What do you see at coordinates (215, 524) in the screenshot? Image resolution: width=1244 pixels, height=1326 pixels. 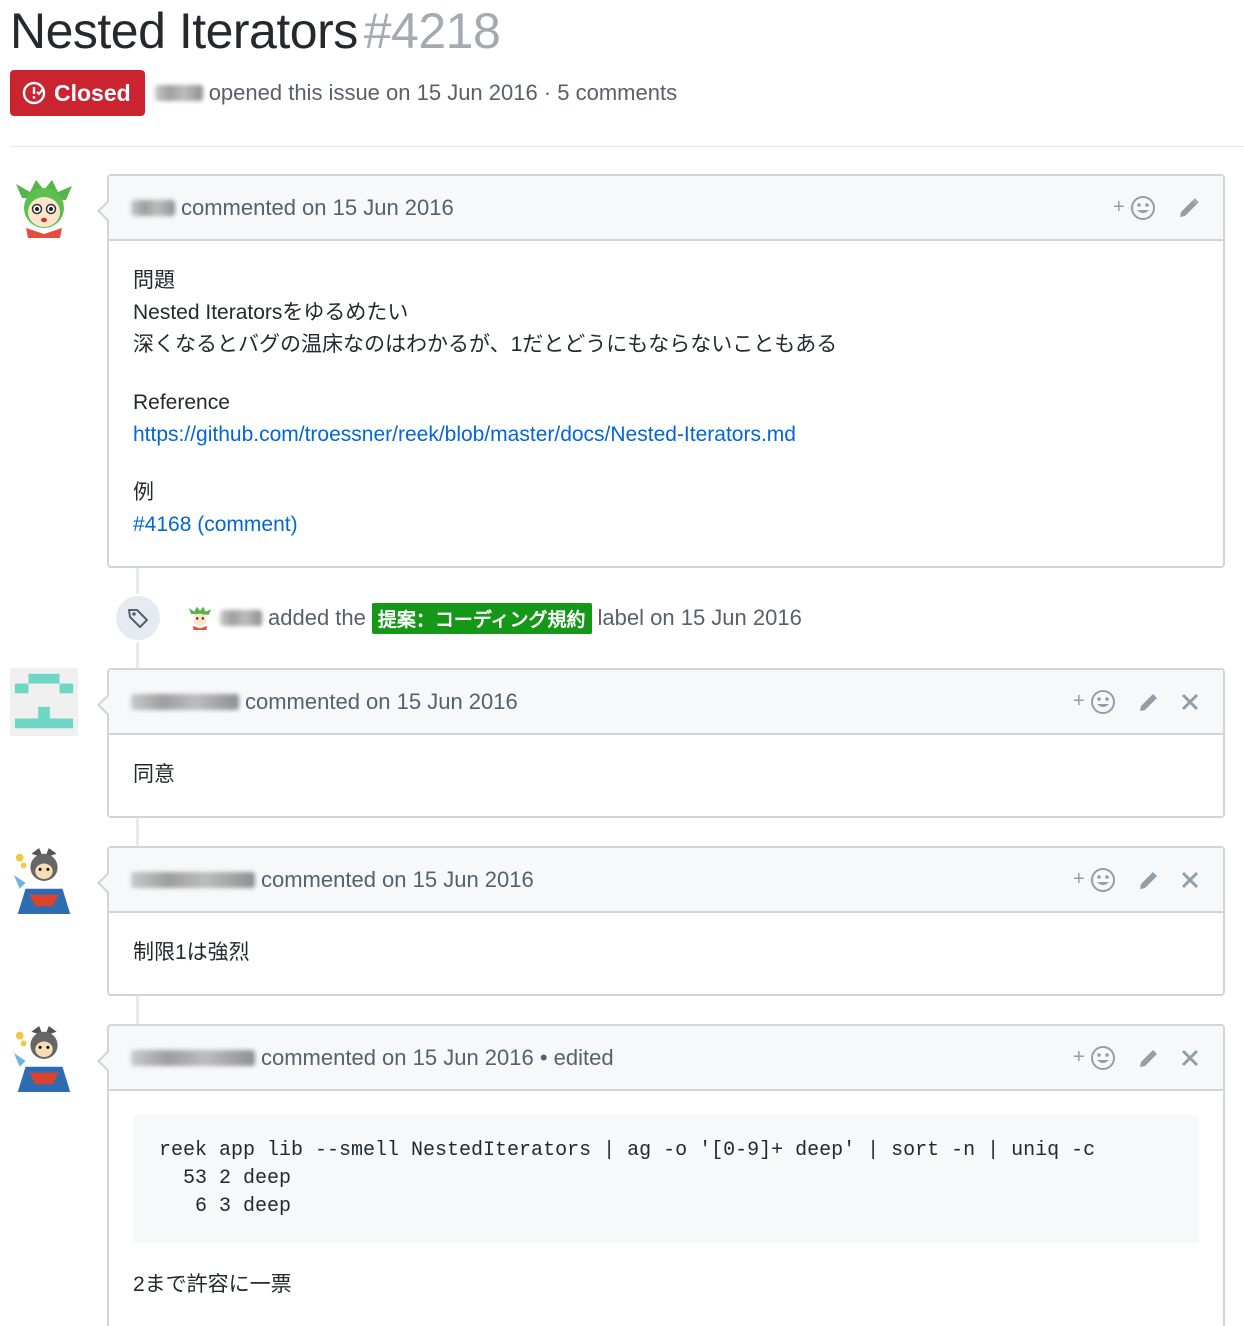 I see `example-link: #4168 (comment)` at bounding box center [215, 524].